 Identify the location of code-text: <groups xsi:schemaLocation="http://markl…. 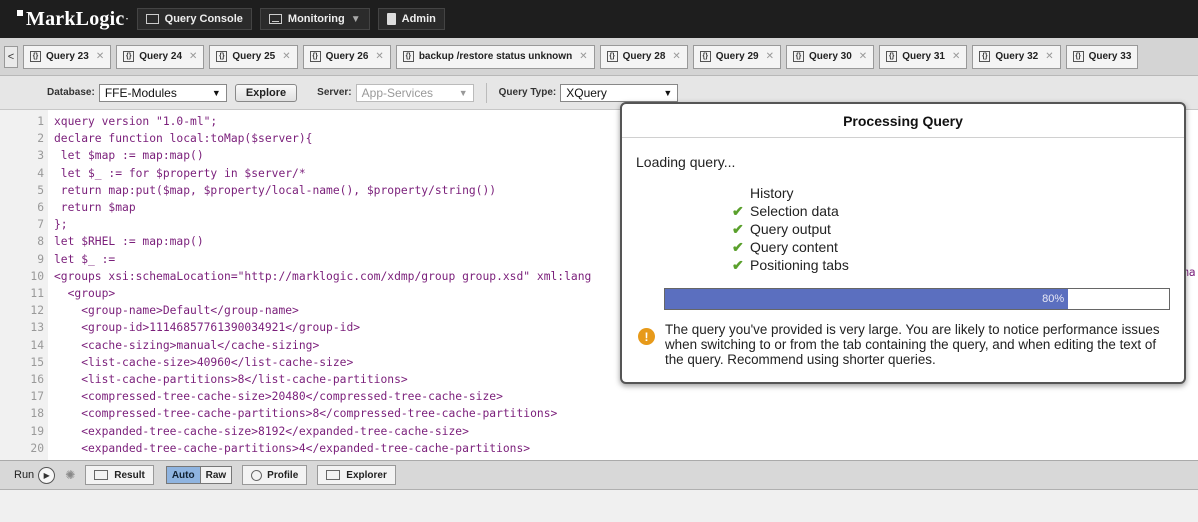
(323, 276).